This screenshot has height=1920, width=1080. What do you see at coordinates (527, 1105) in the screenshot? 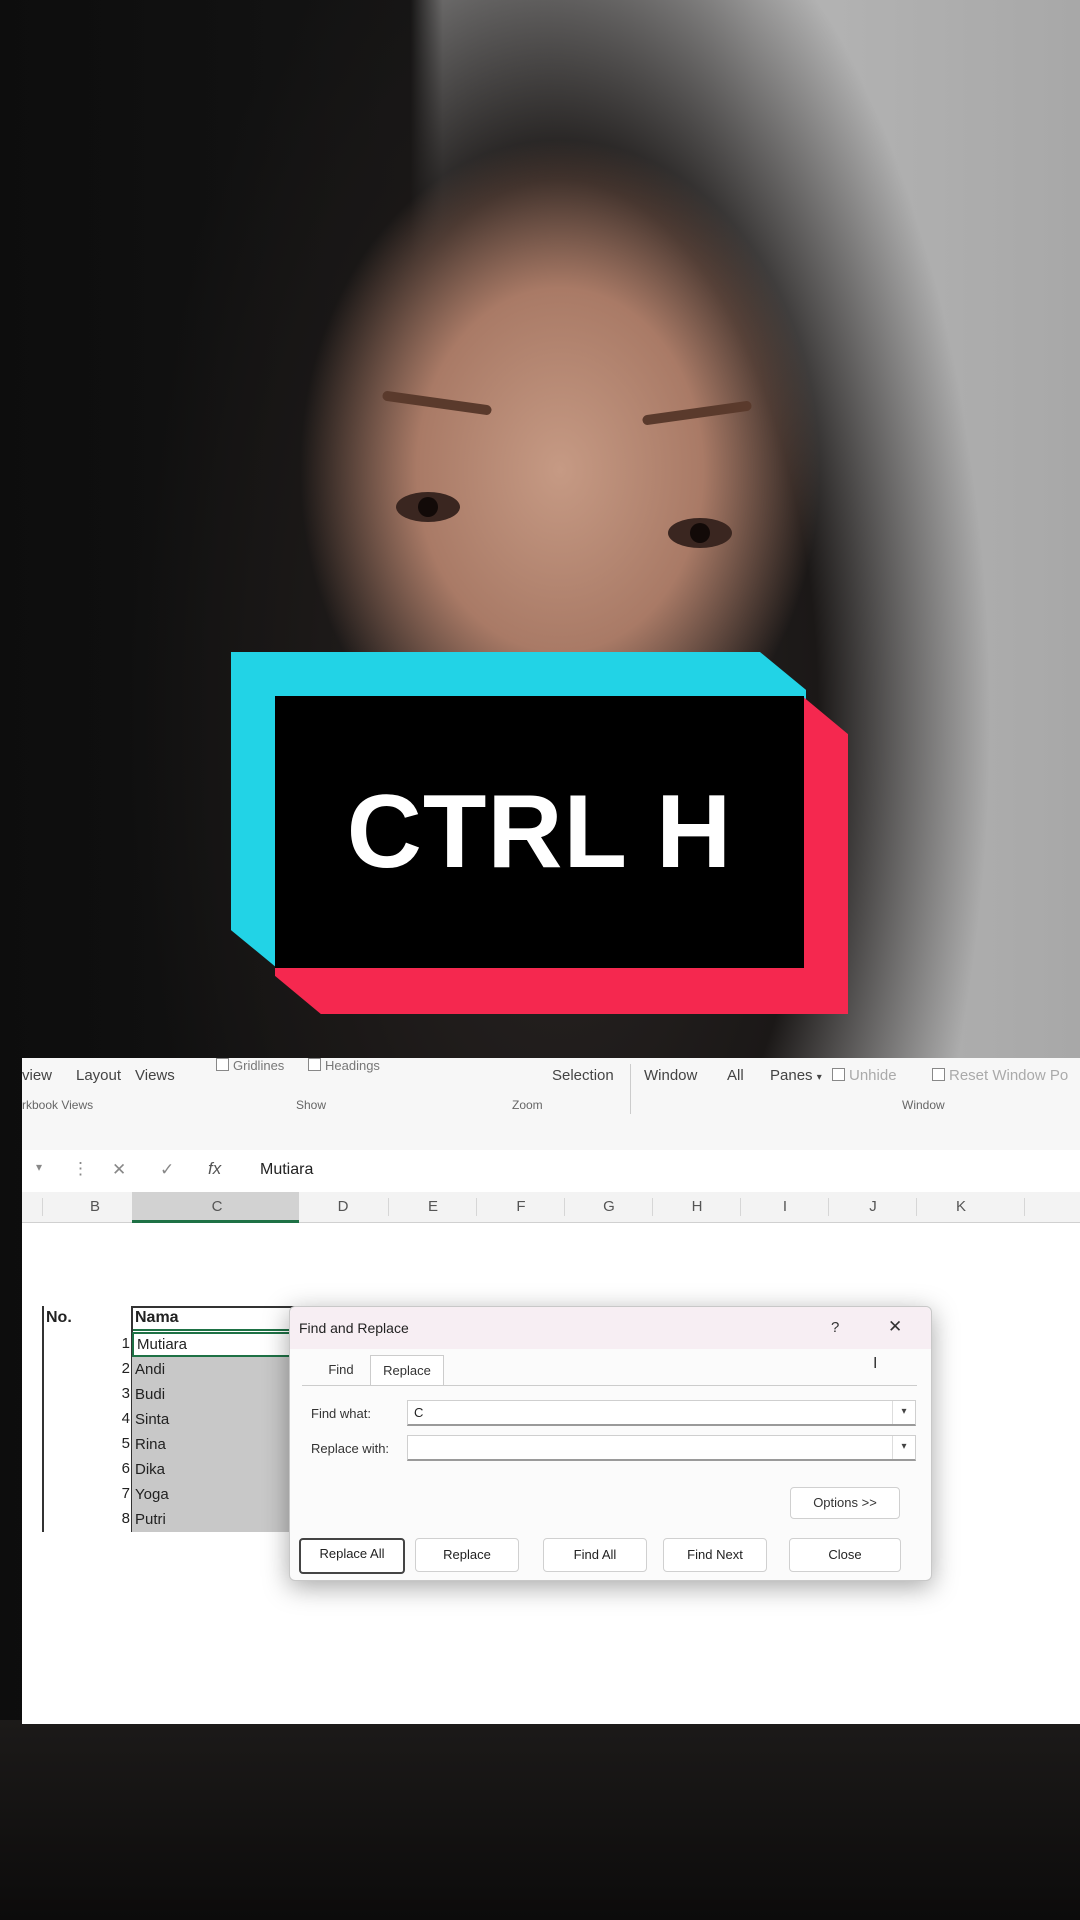
I see `group-label-zoom: Zoom` at bounding box center [527, 1105].